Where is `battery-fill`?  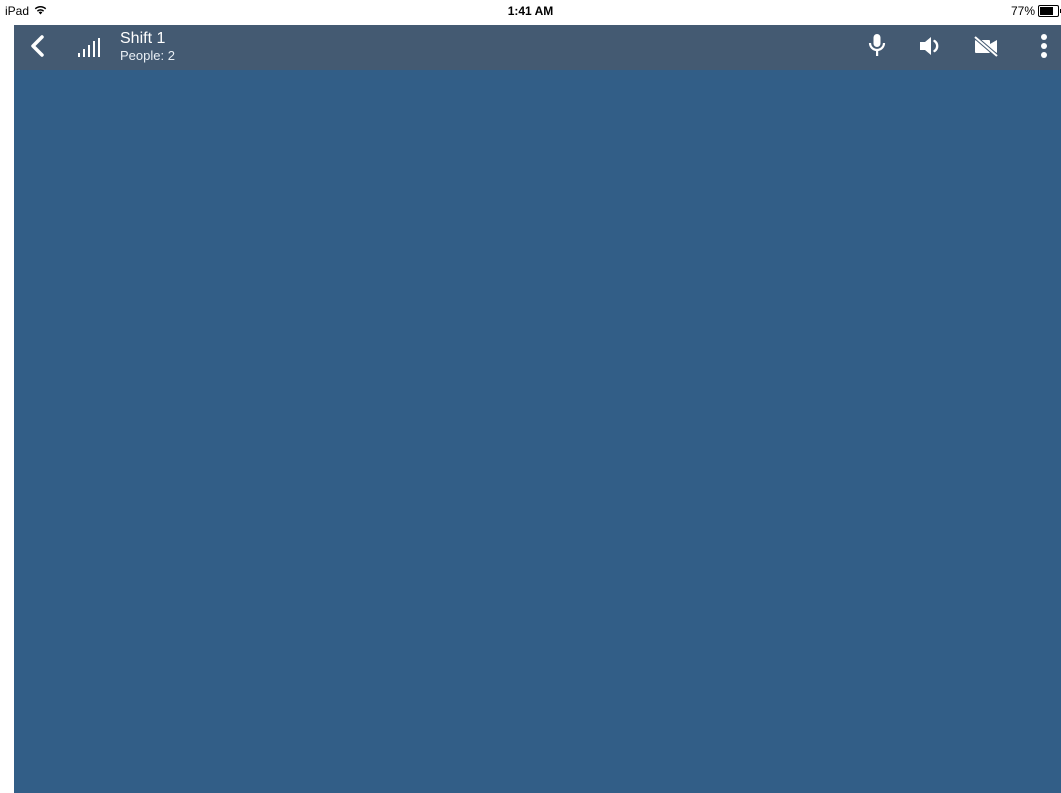
battery-fill is located at coordinates (1047, 11).